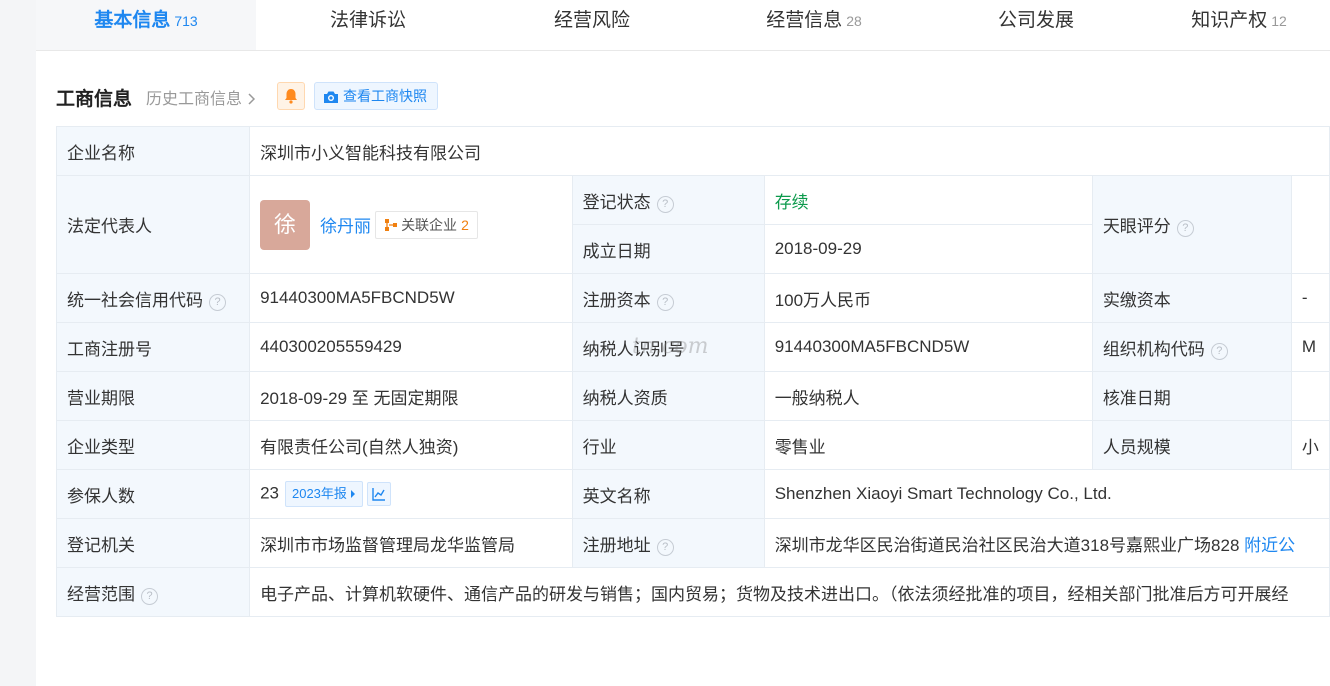  Describe the element at coordinates (153, 494) in the screenshot. I see `insured-label: 参保人数` at that location.